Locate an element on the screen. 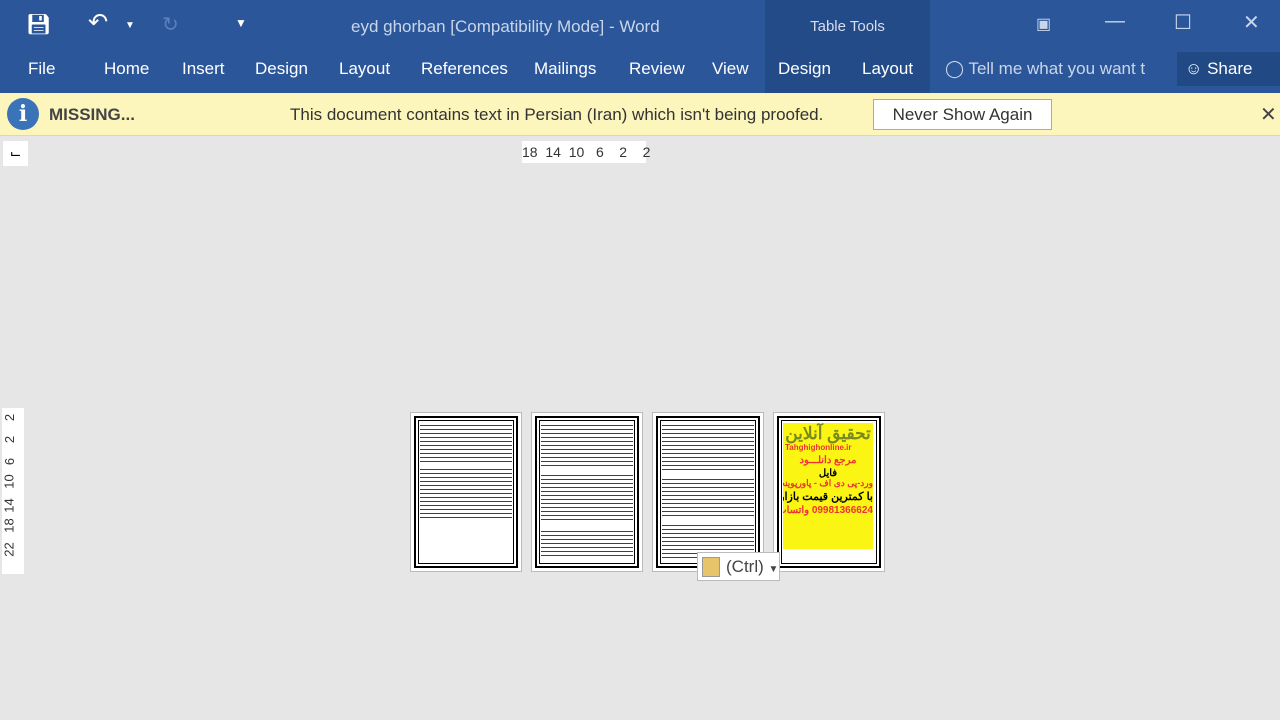 This screenshot has height=720, width=1280. horizontal-ruler: 18 14 10 6 2 2 is located at coordinates (586, 152).